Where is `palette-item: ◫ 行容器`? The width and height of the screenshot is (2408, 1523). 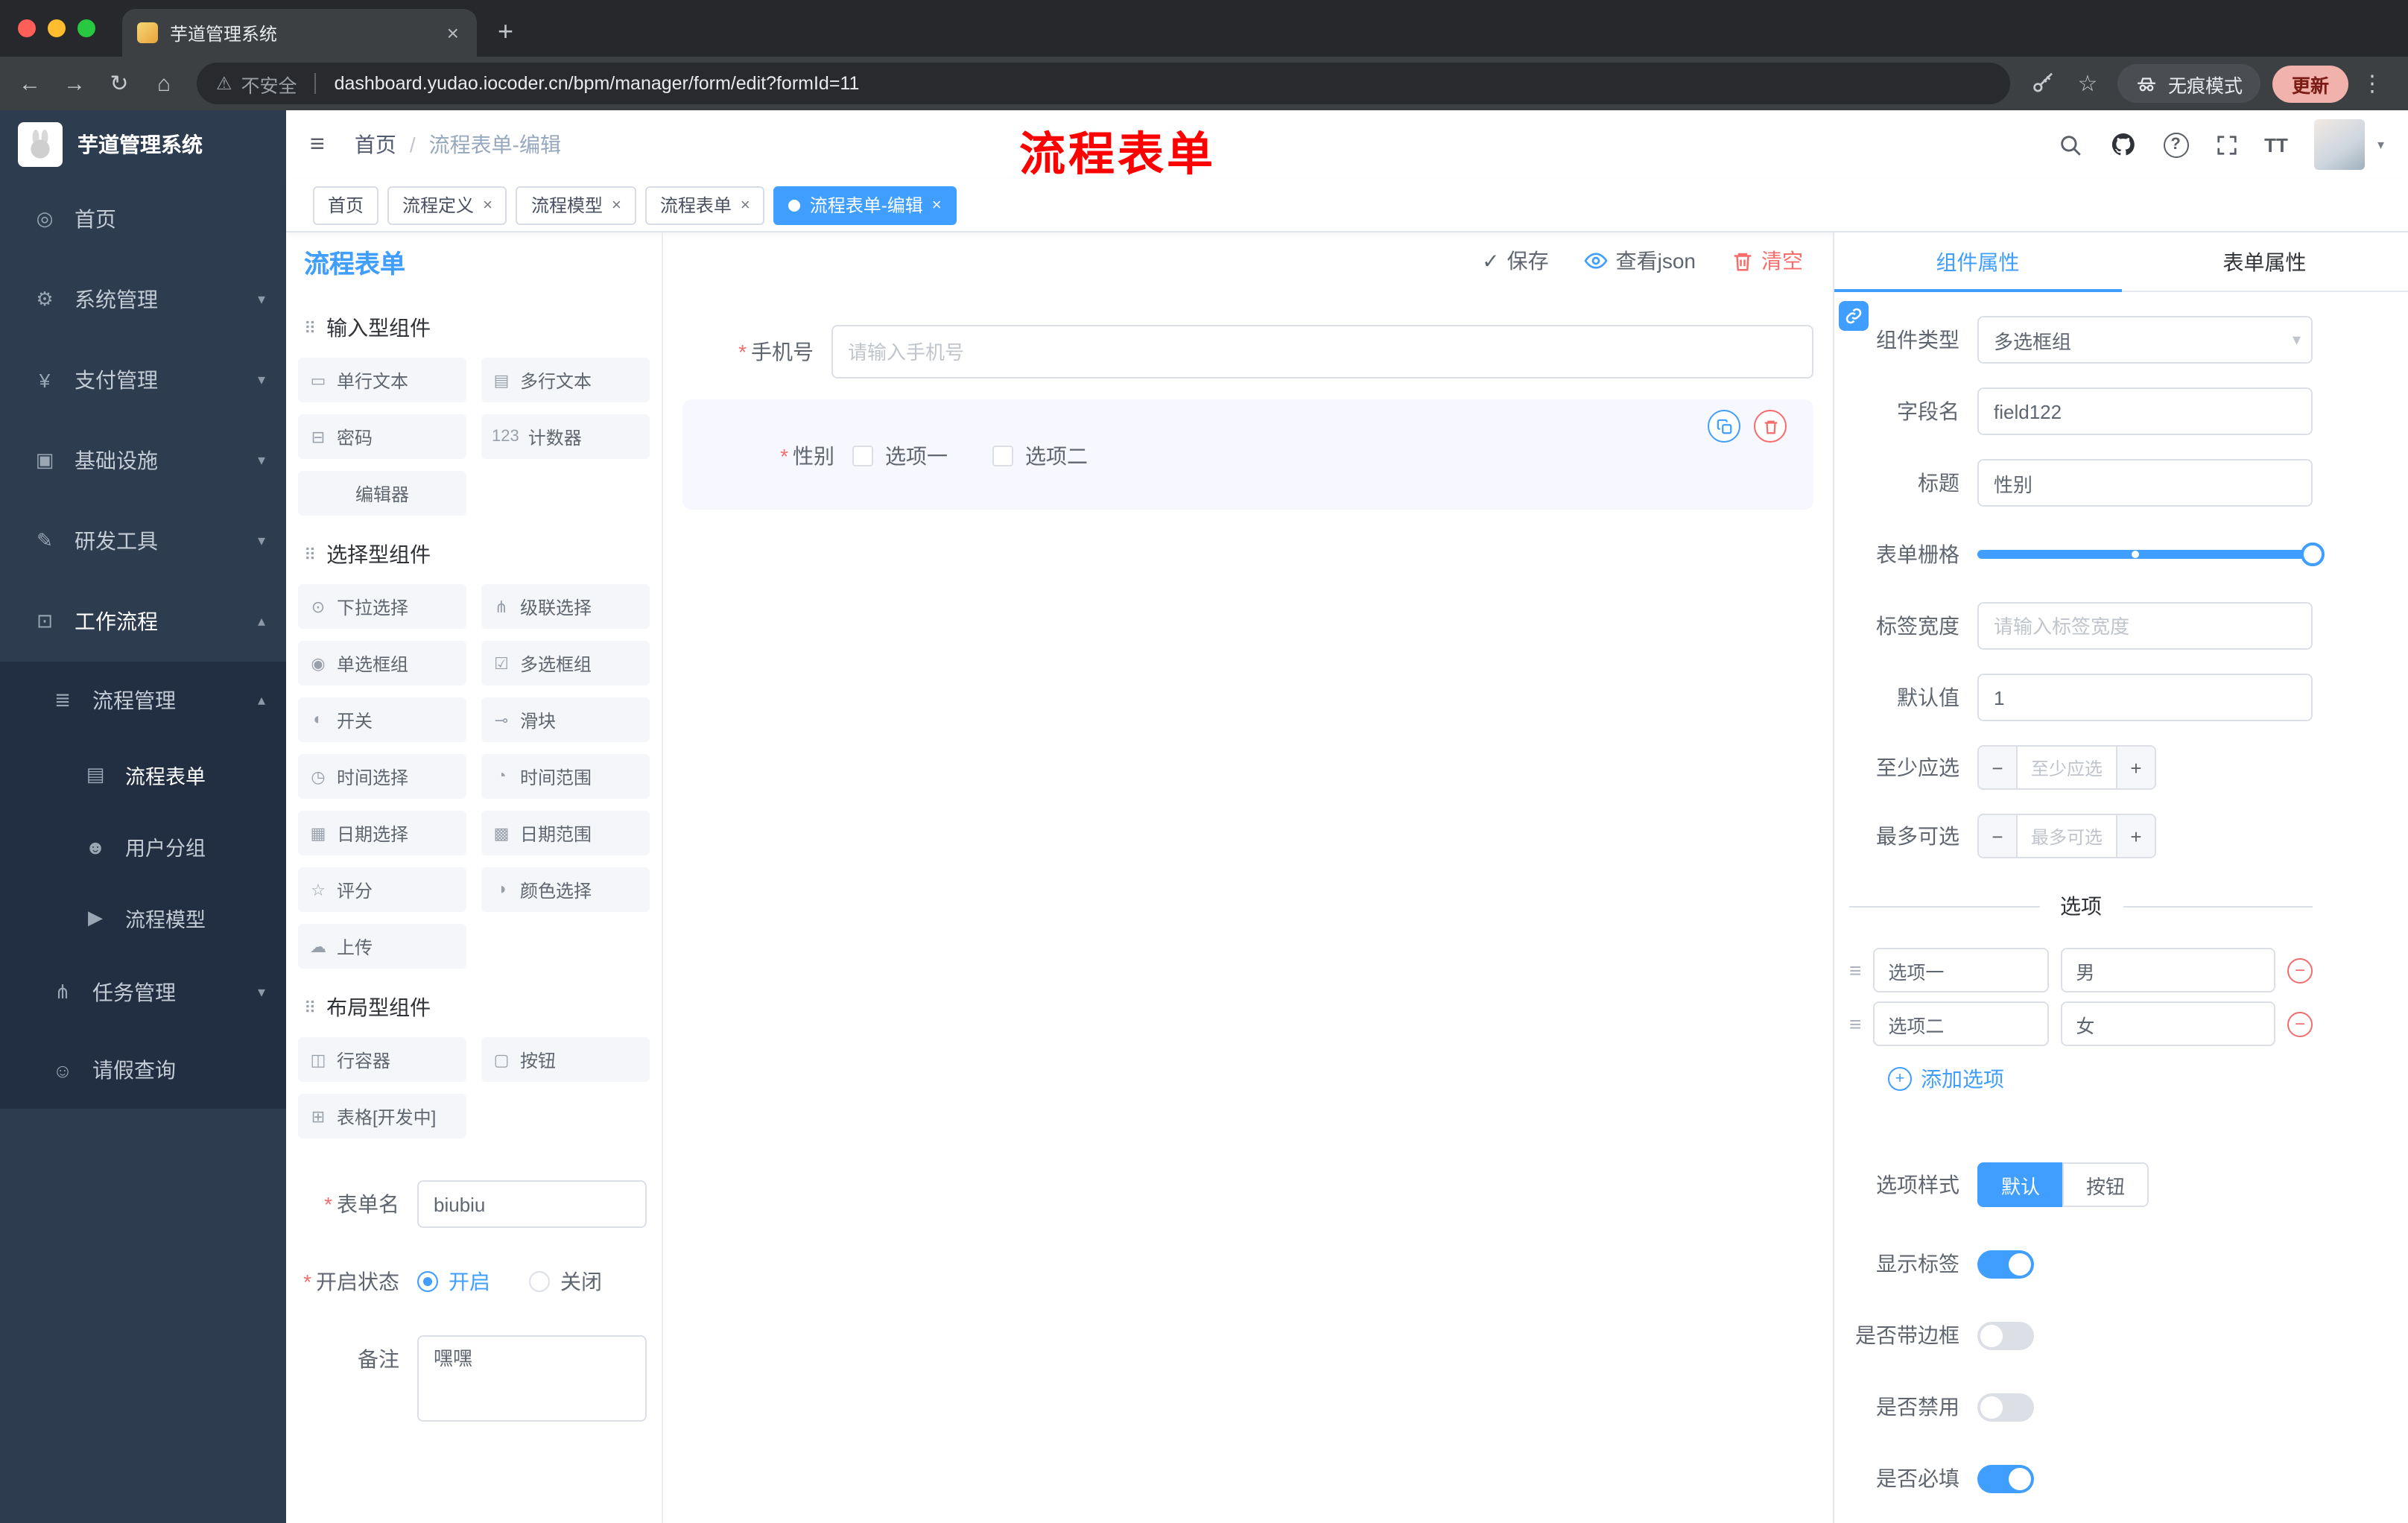 palette-item: ◫ 行容器 is located at coordinates (382, 1060).